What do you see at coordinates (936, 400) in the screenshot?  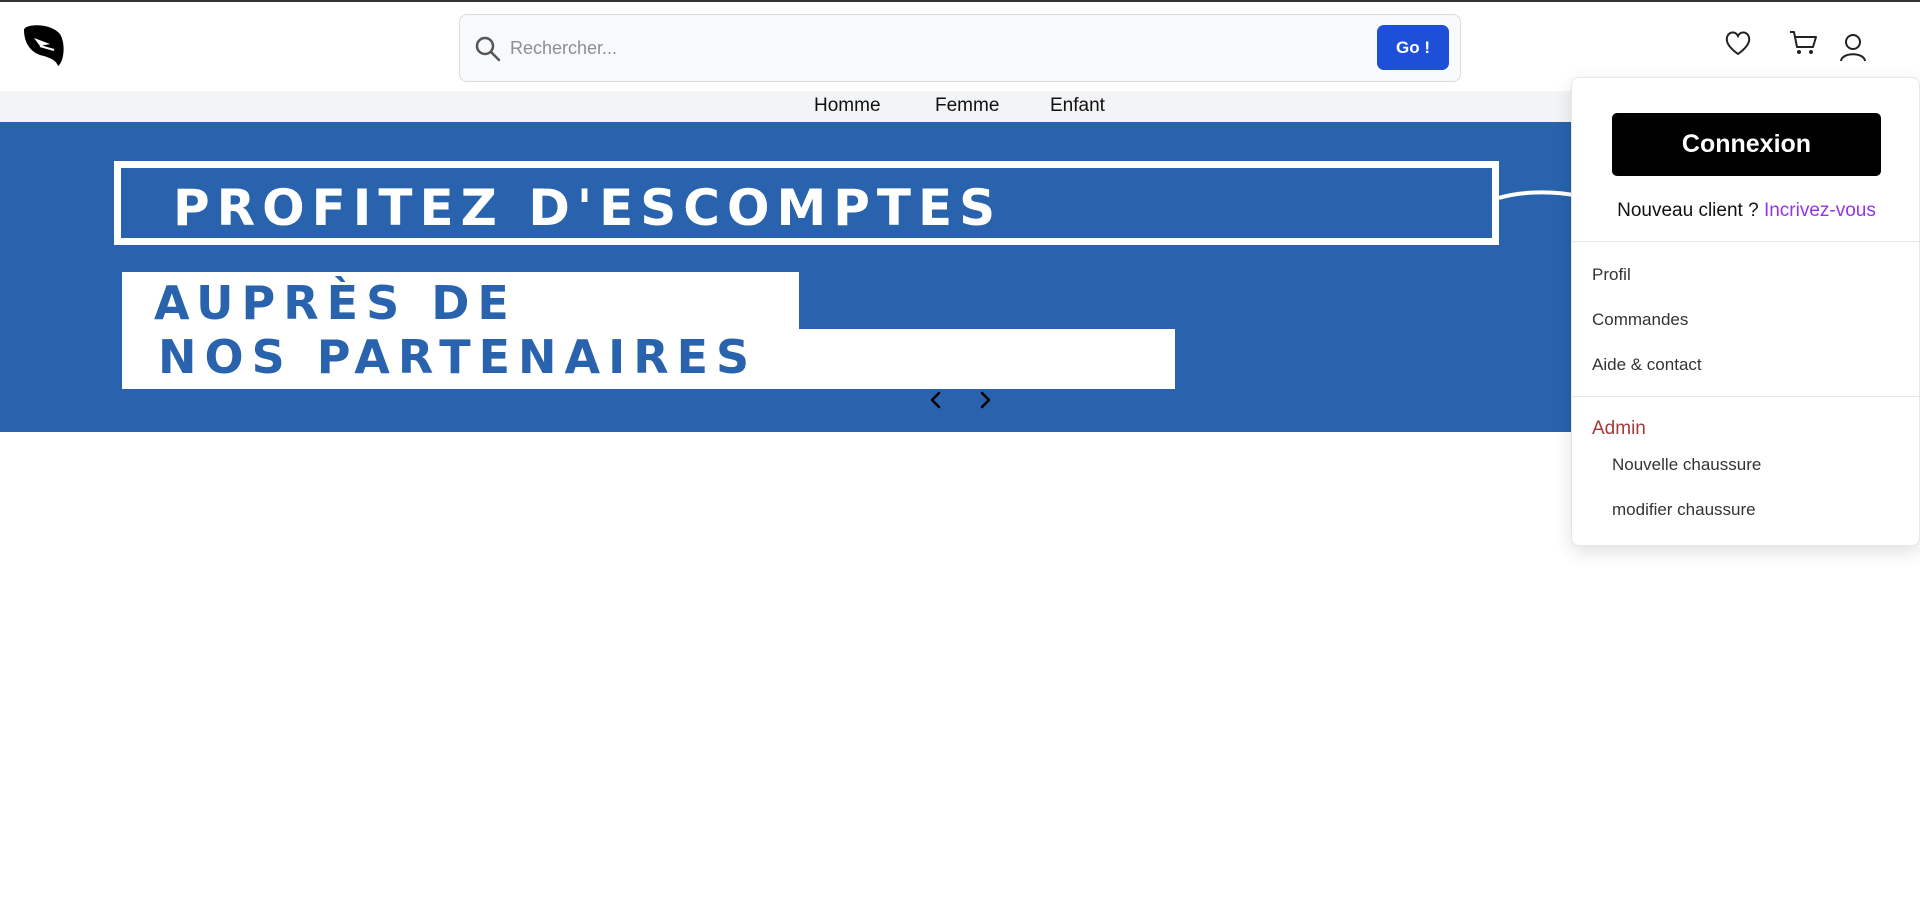 I see `carousel-prev-icon` at bounding box center [936, 400].